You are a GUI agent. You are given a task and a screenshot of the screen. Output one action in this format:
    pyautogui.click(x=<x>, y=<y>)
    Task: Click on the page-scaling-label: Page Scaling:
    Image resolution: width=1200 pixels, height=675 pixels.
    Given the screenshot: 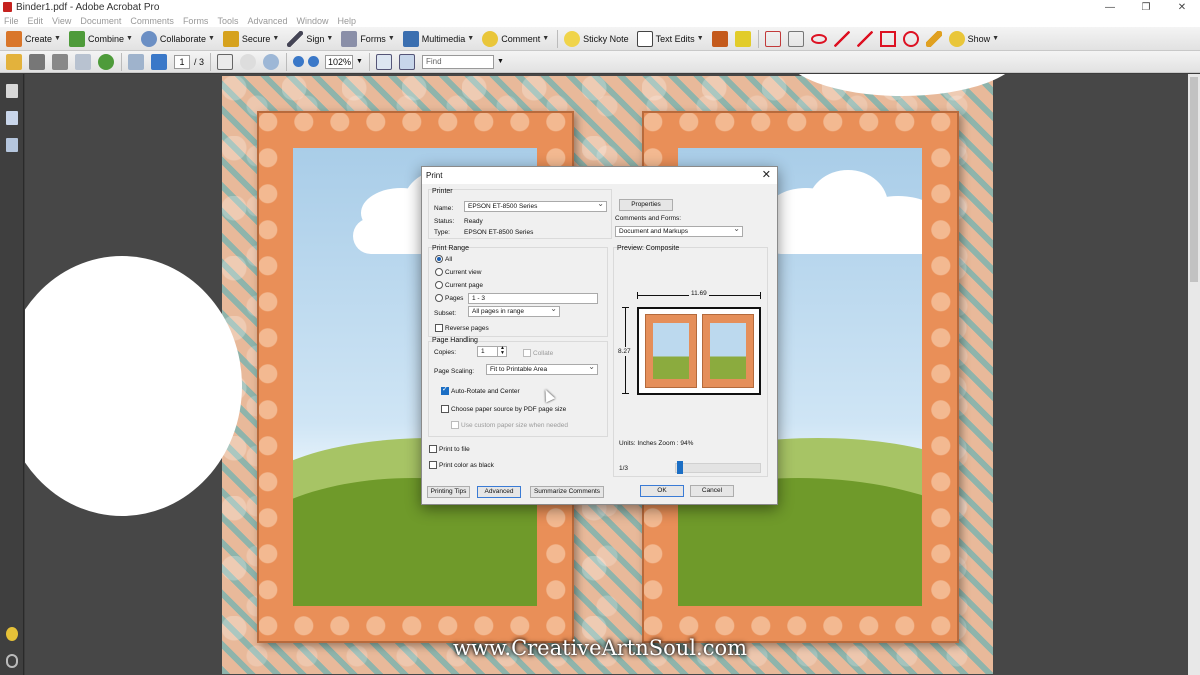 What is the action you would take?
    pyautogui.click(x=454, y=371)
    